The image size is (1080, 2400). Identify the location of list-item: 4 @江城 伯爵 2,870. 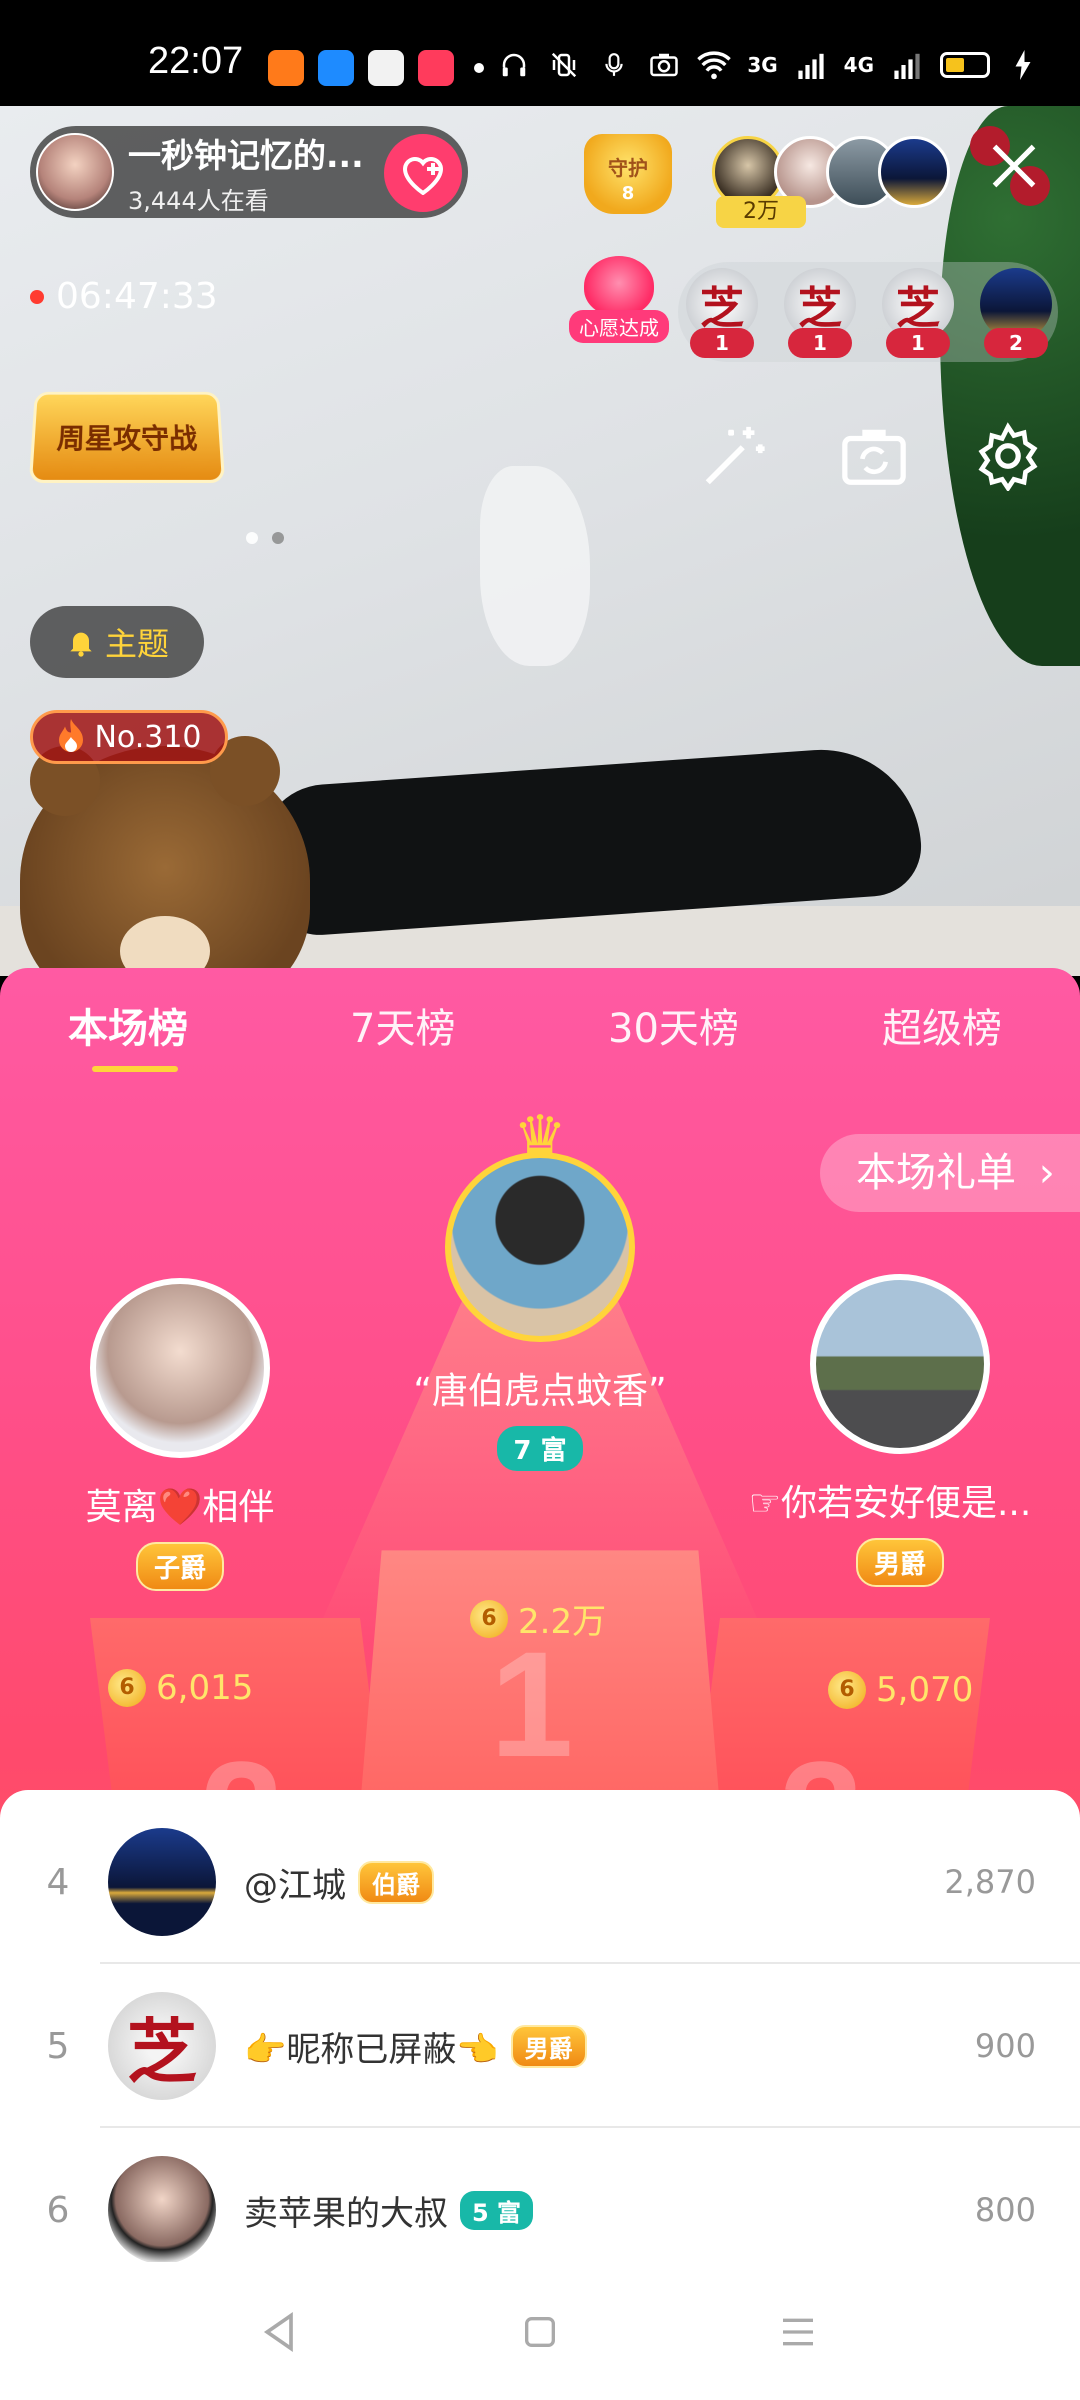
(540, 1882).